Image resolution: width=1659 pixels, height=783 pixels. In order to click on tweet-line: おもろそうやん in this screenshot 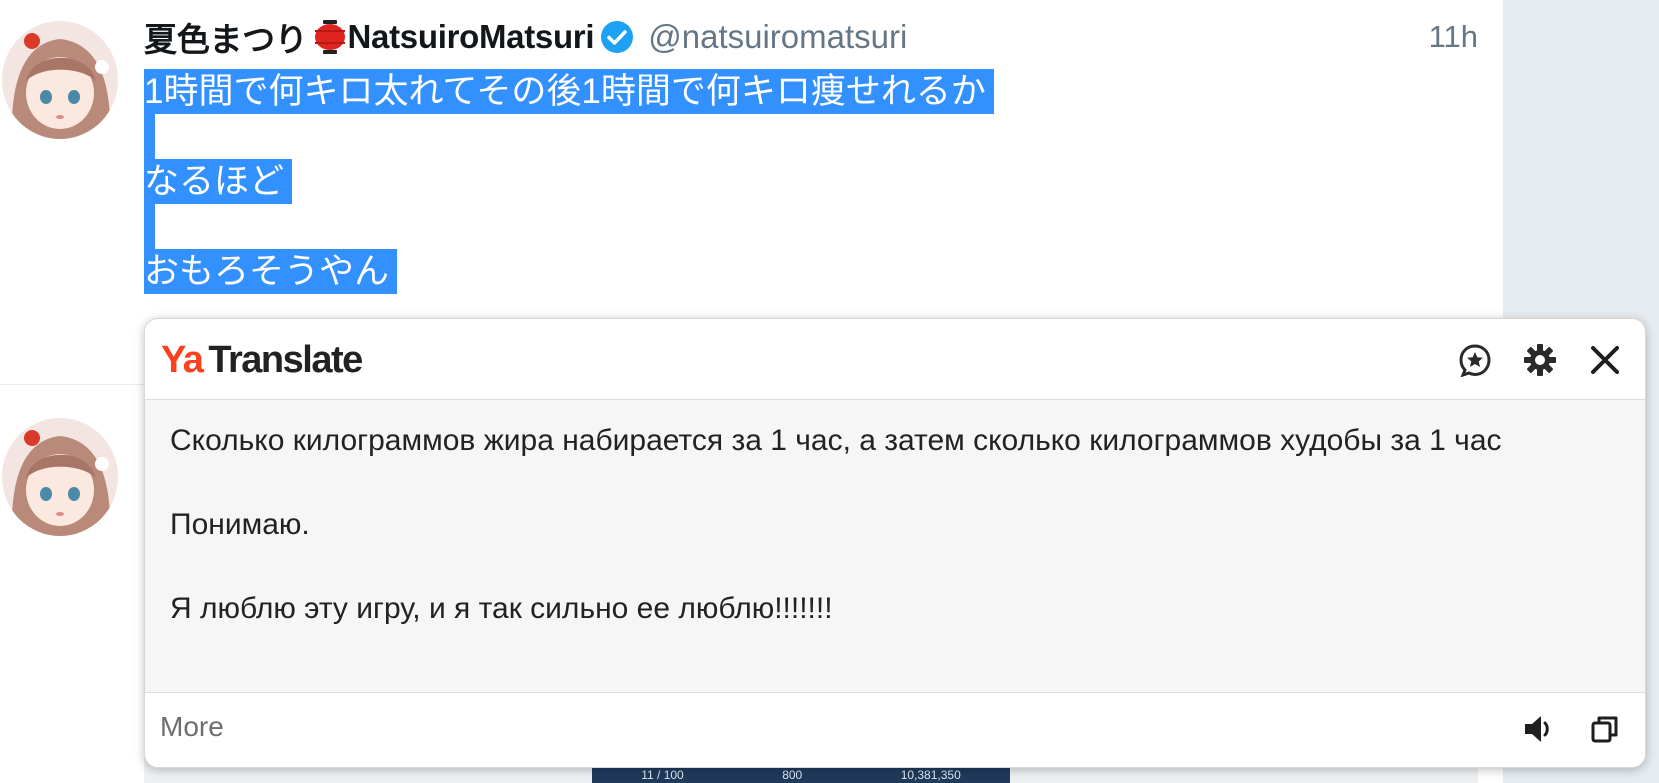, I will do `click(271, 271)`.